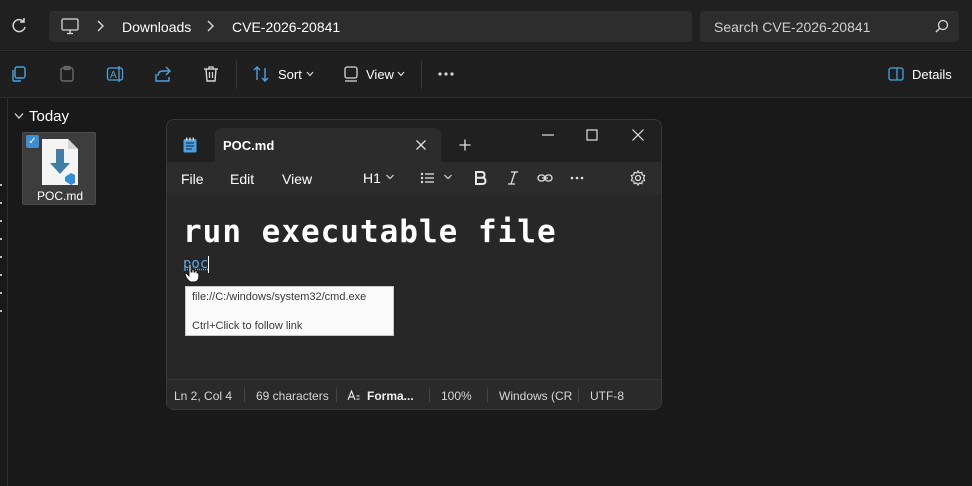 Image resolution: width=972 pixels, height=486 pixels. What do you see at coordinates (370, 26) in the screenshot?
I see `breadcrumb: Downloads CVE-2026-20841` at bounding box center [370, 26].